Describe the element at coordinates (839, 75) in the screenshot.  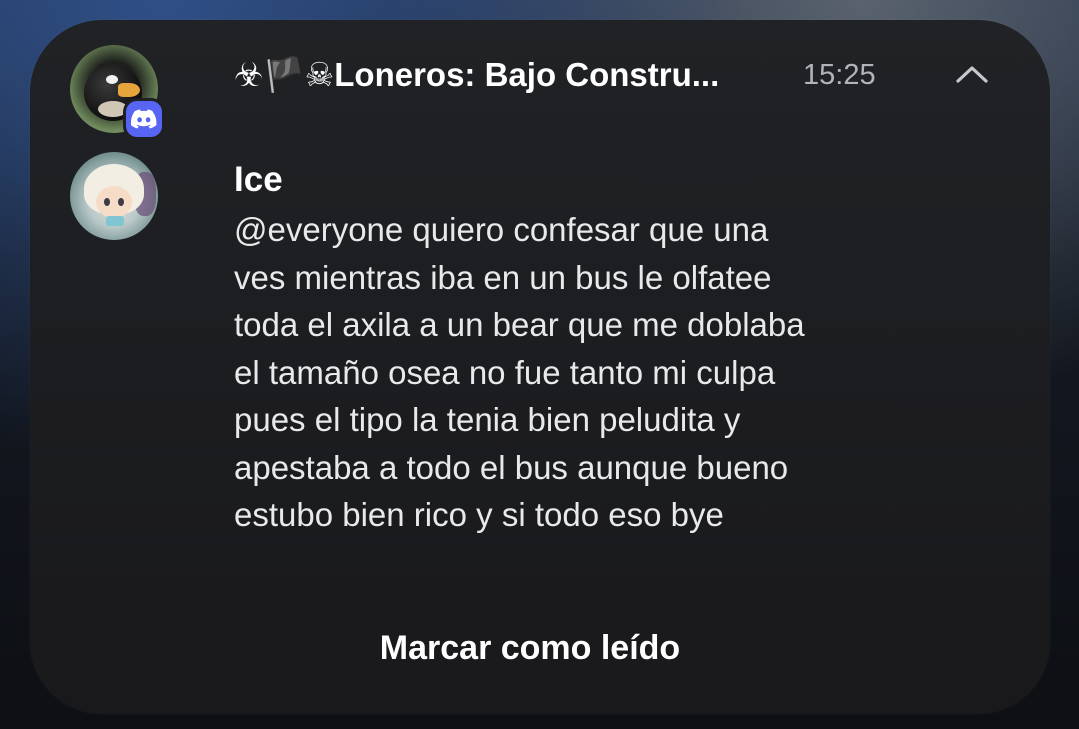
I see `notification-time: 15:25` at that location.